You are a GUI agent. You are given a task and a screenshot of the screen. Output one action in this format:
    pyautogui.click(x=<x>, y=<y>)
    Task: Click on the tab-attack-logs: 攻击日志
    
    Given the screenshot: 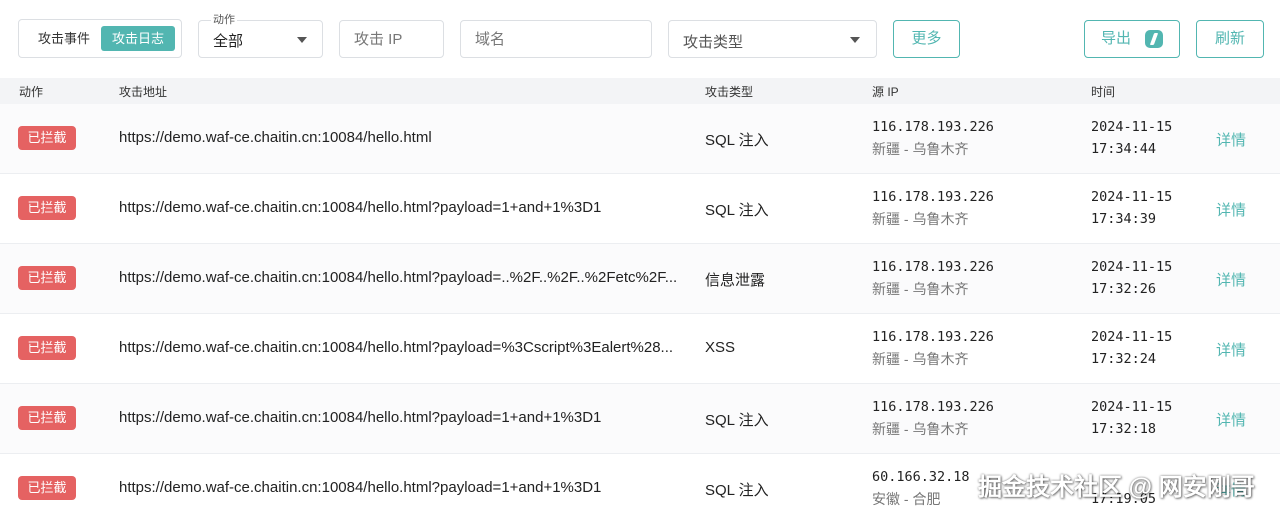 What is the action you would take?
    pyautogui.click(x=138, y=38)
    